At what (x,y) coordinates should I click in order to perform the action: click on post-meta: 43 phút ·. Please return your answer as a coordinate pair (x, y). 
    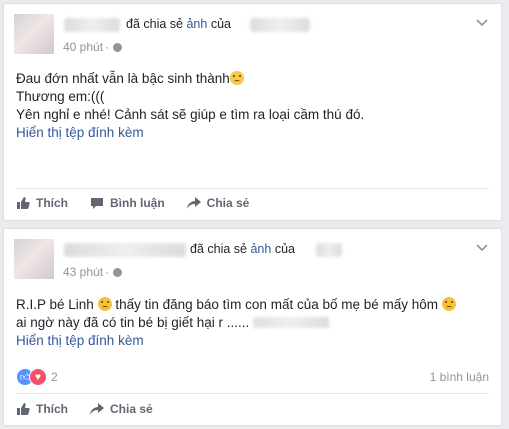
    Looking at the image, I should click on (93, 272).